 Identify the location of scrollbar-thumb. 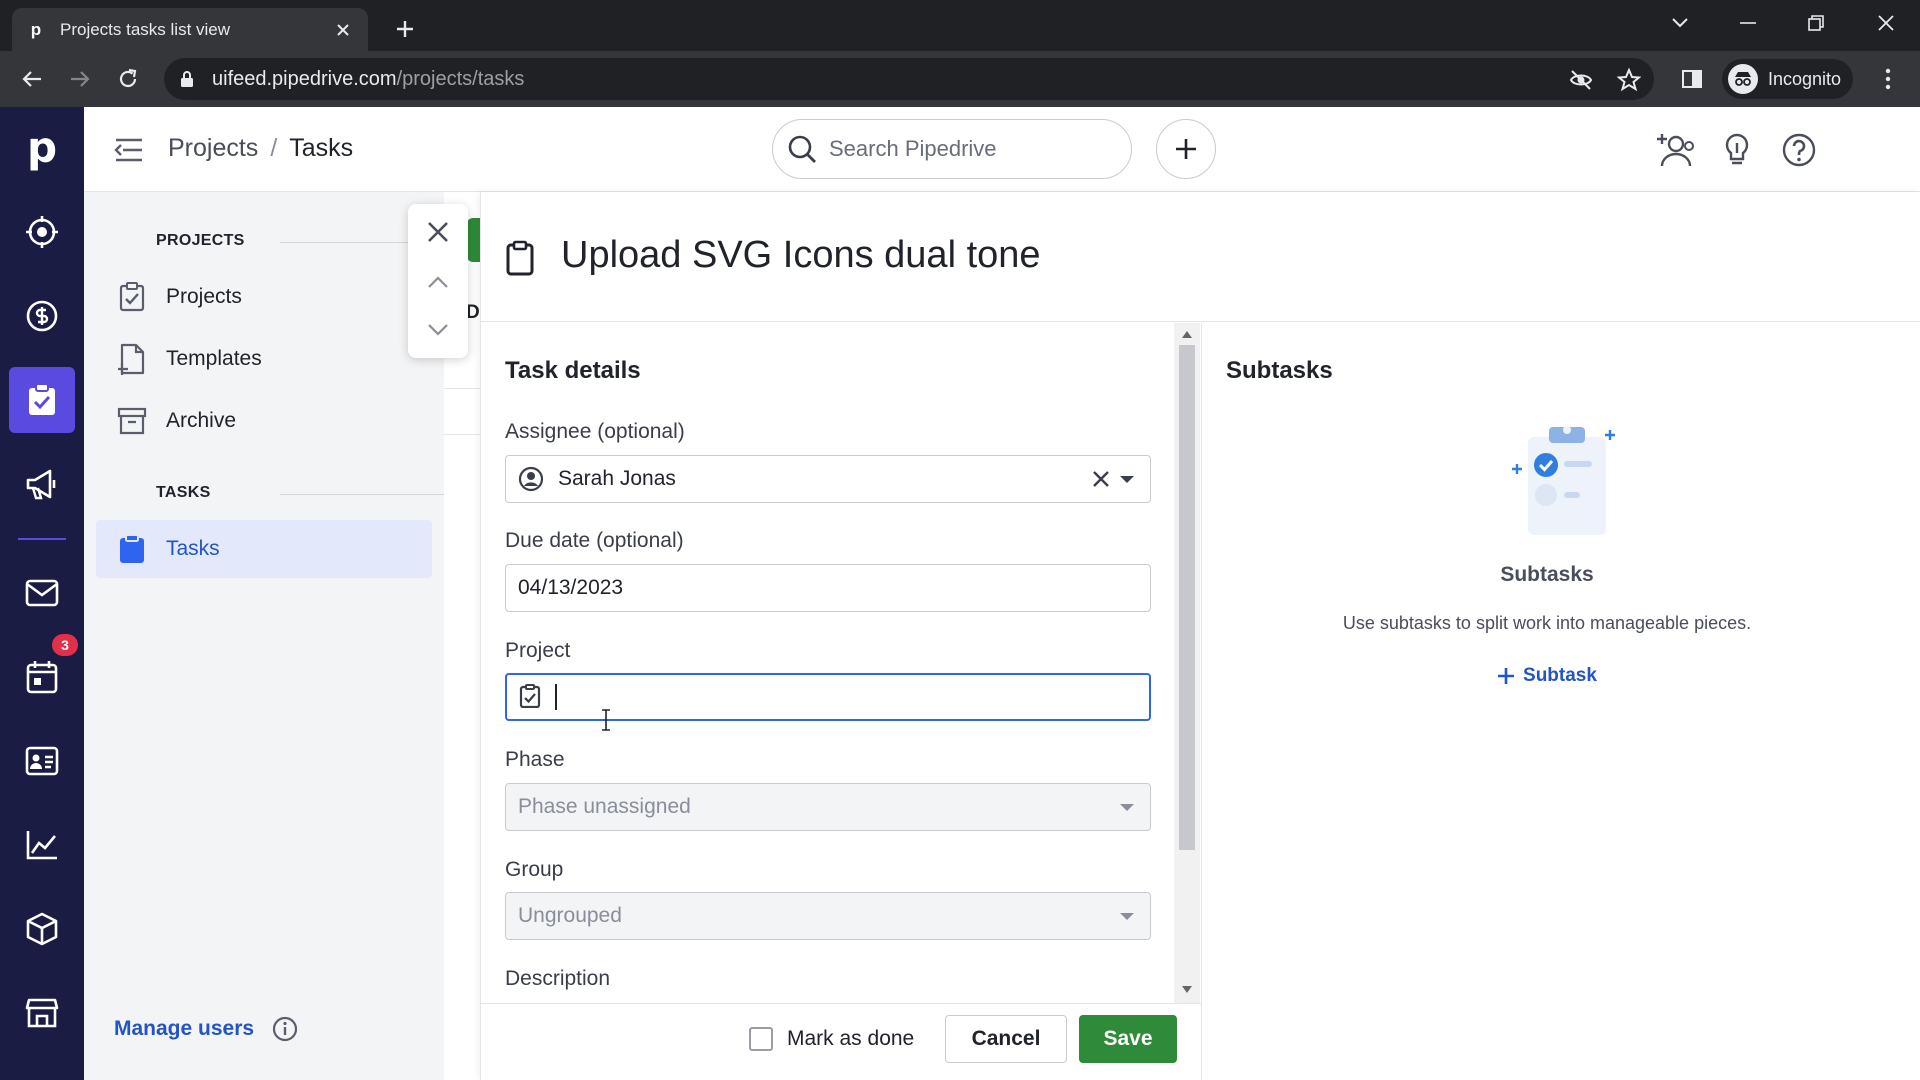
(1187, 597).